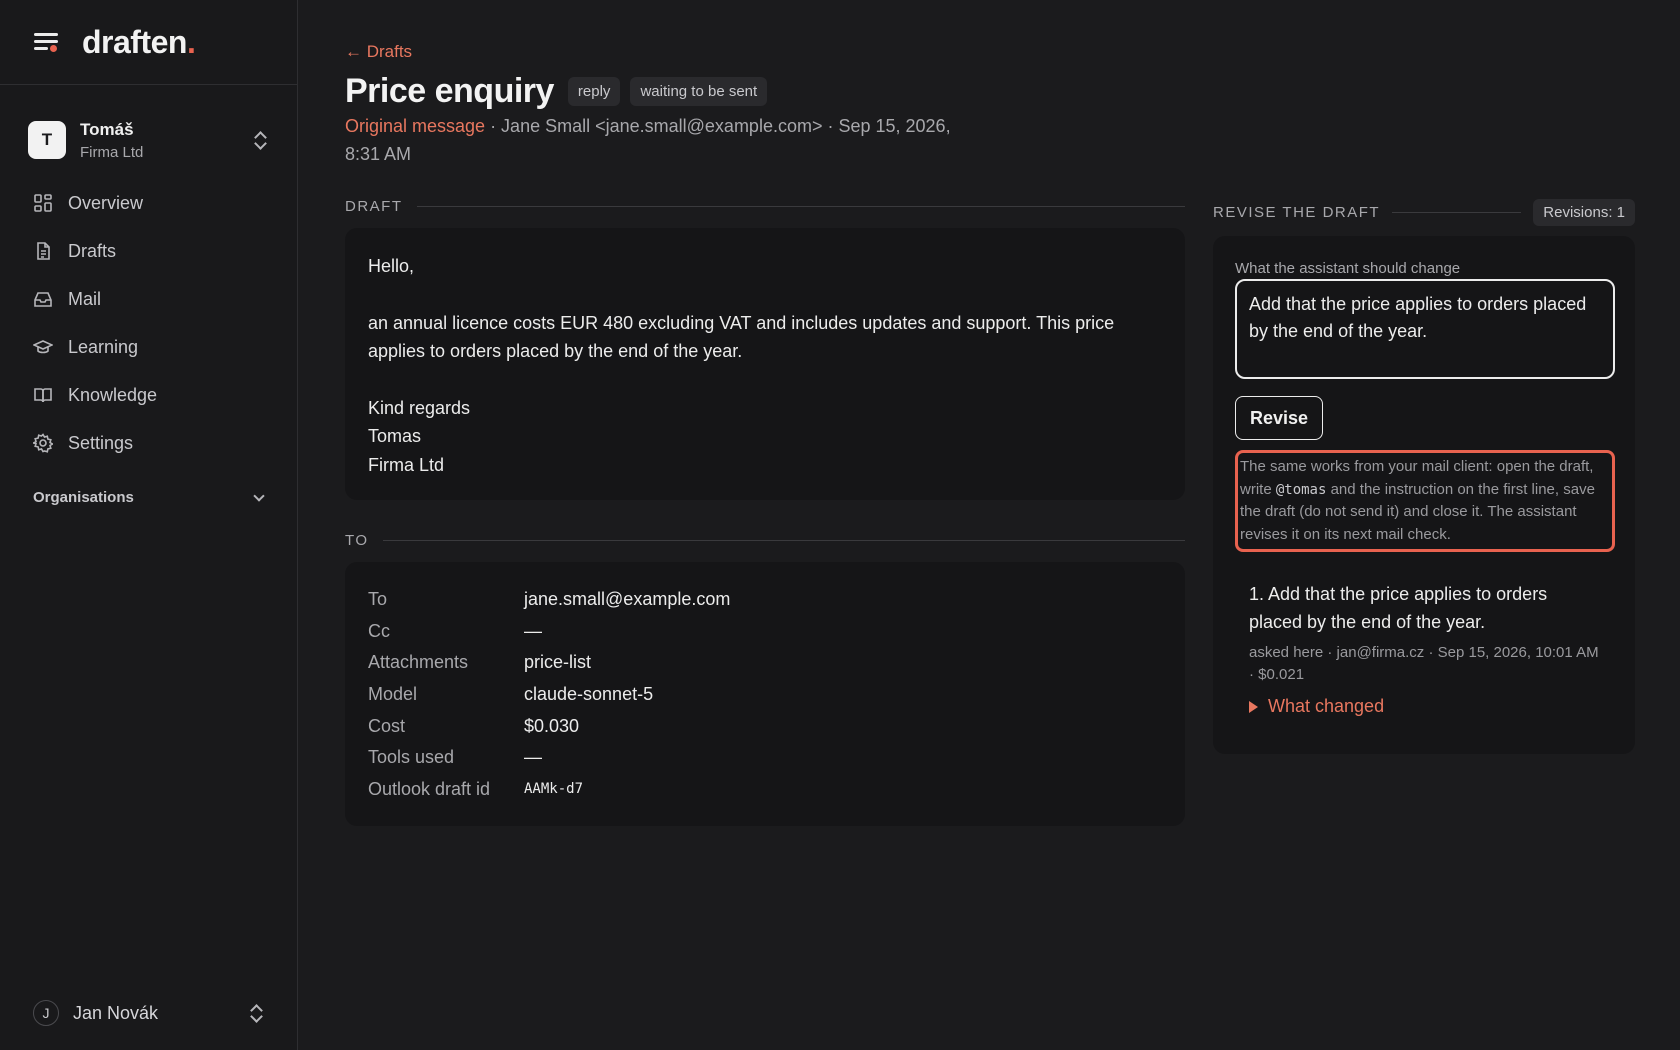  What do you see at coordinates (627, 599) in the screenshot?
I see `detail-value: jane.small@example.com` at bounding box center [627, 599].